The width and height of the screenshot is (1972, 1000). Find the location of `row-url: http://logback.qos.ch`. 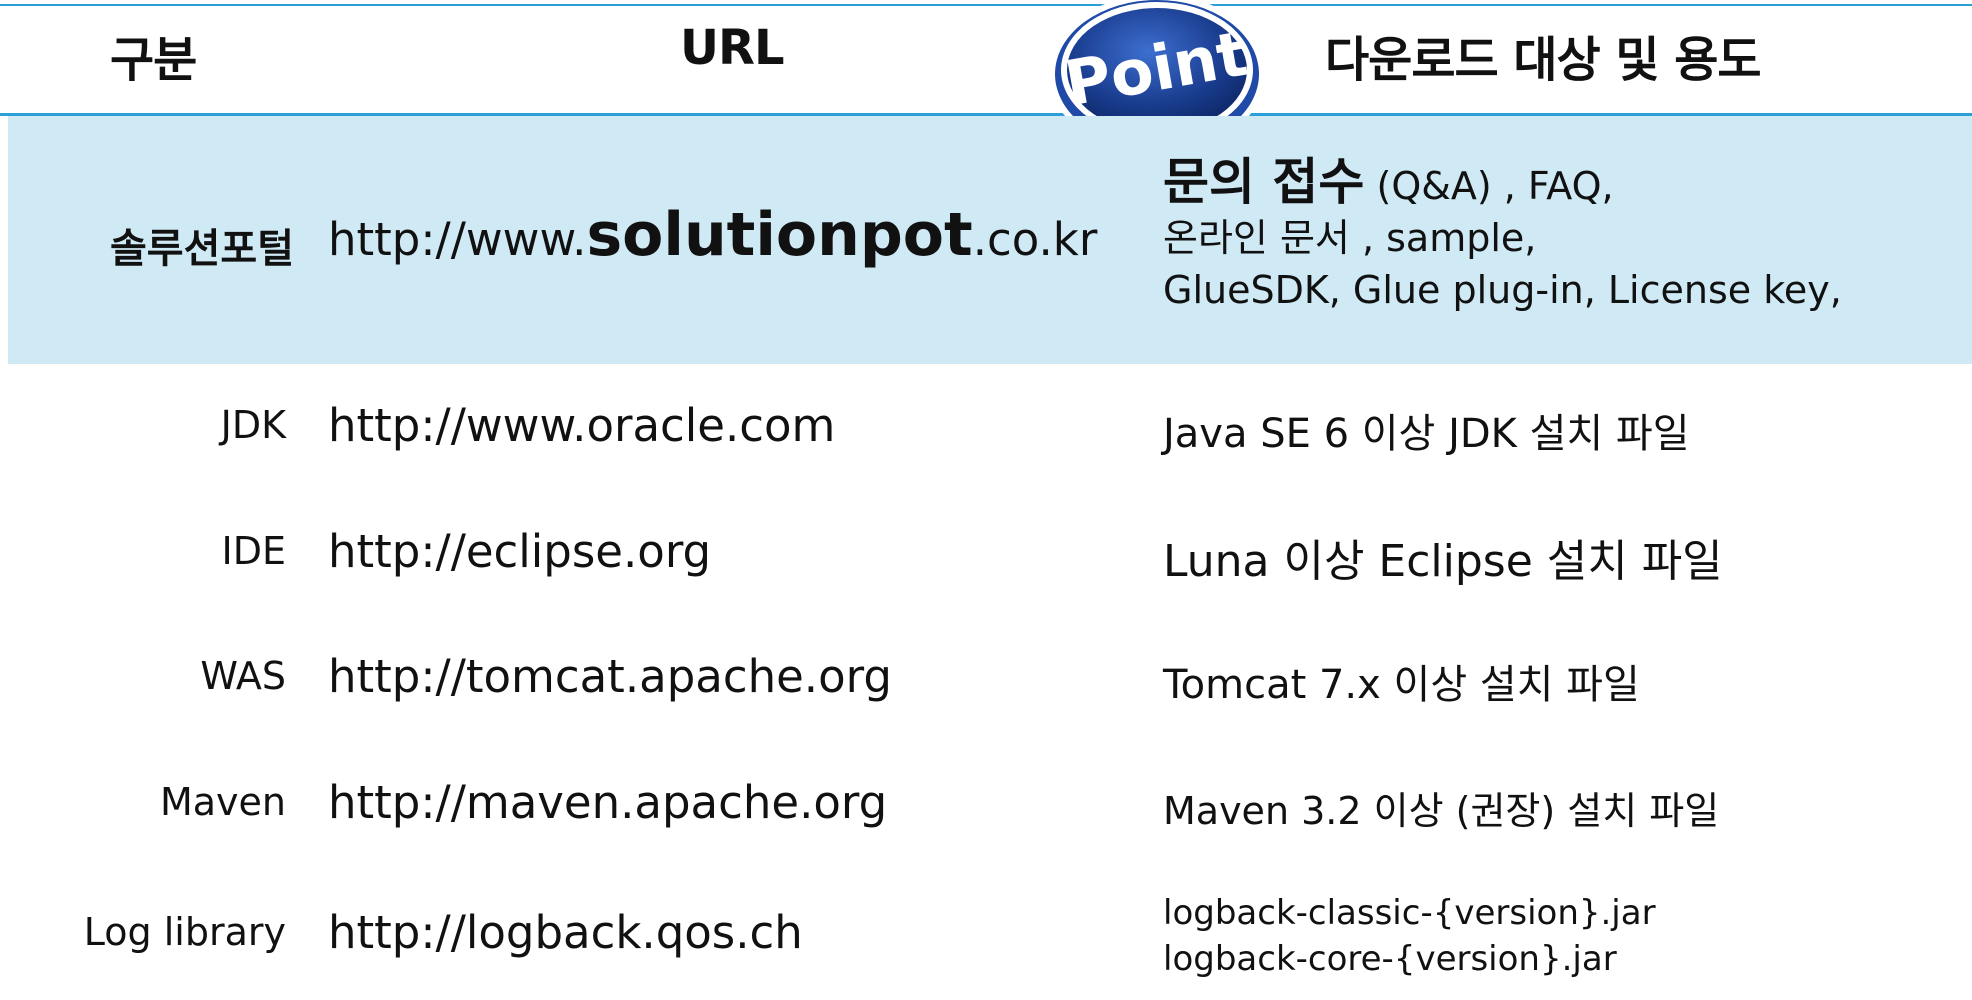

row-url: http://logback.qos.ch is located at coordinates (565, 932).